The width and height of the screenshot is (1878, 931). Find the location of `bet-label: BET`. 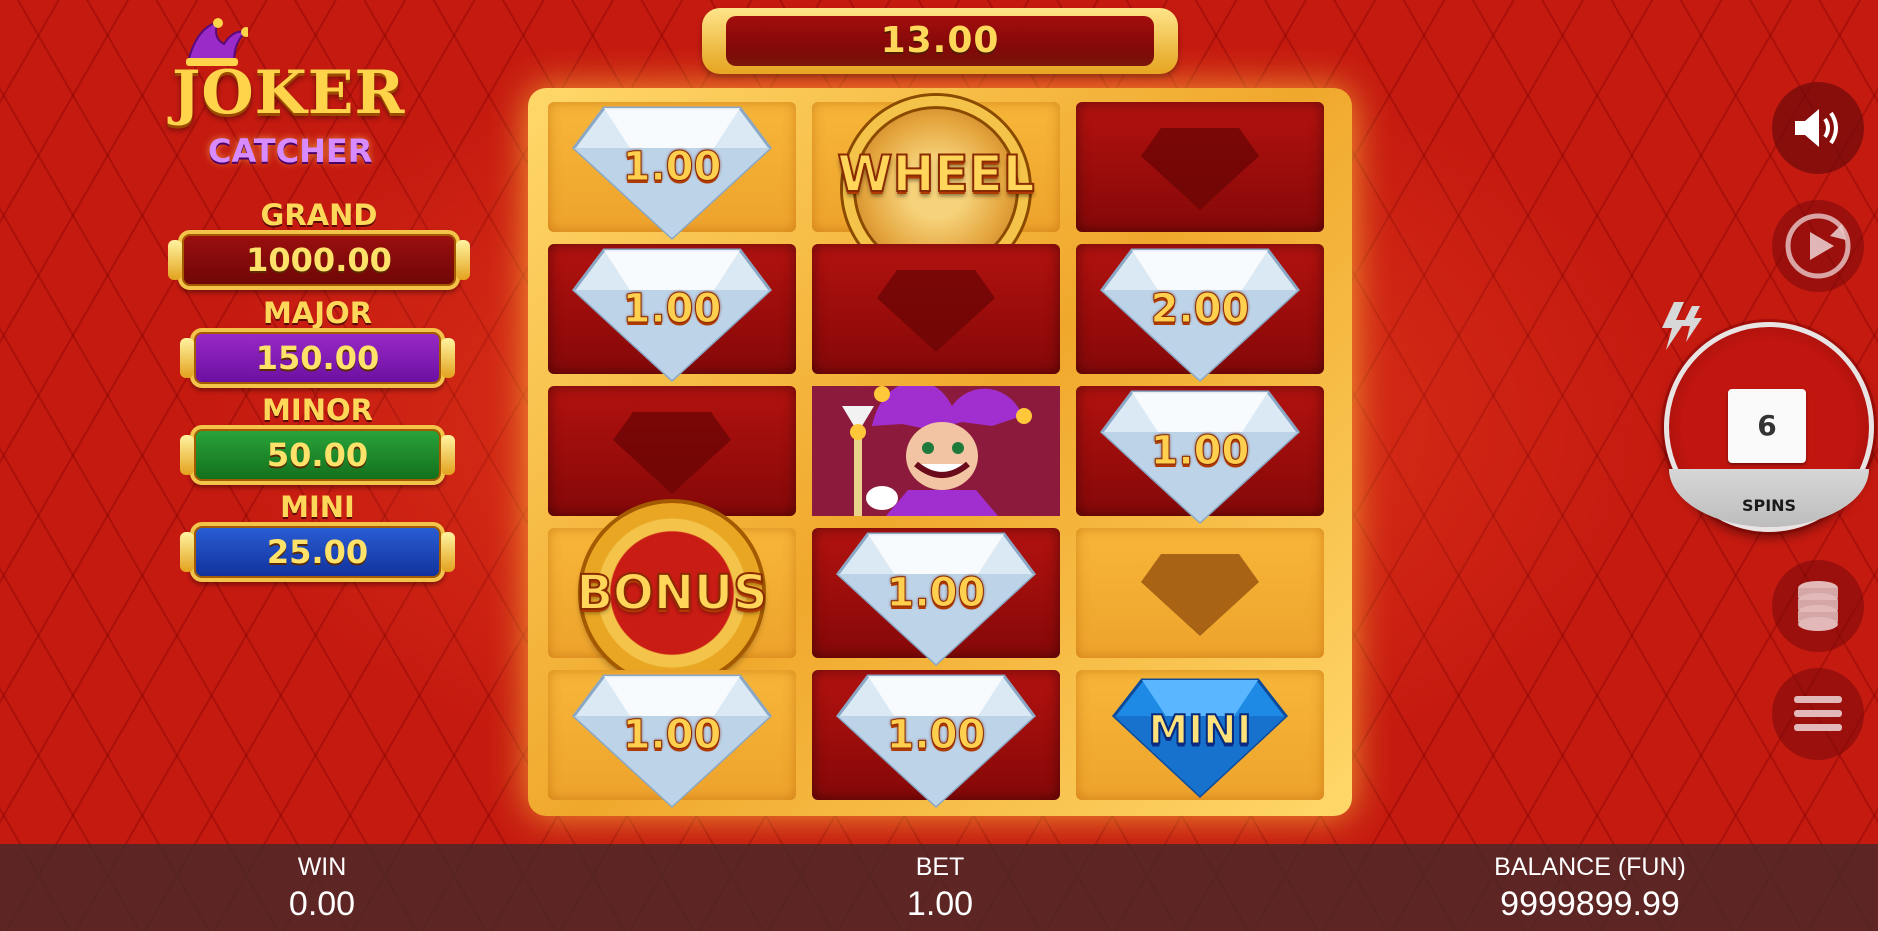

bet-label: BET is located at coordinates (940, 867).